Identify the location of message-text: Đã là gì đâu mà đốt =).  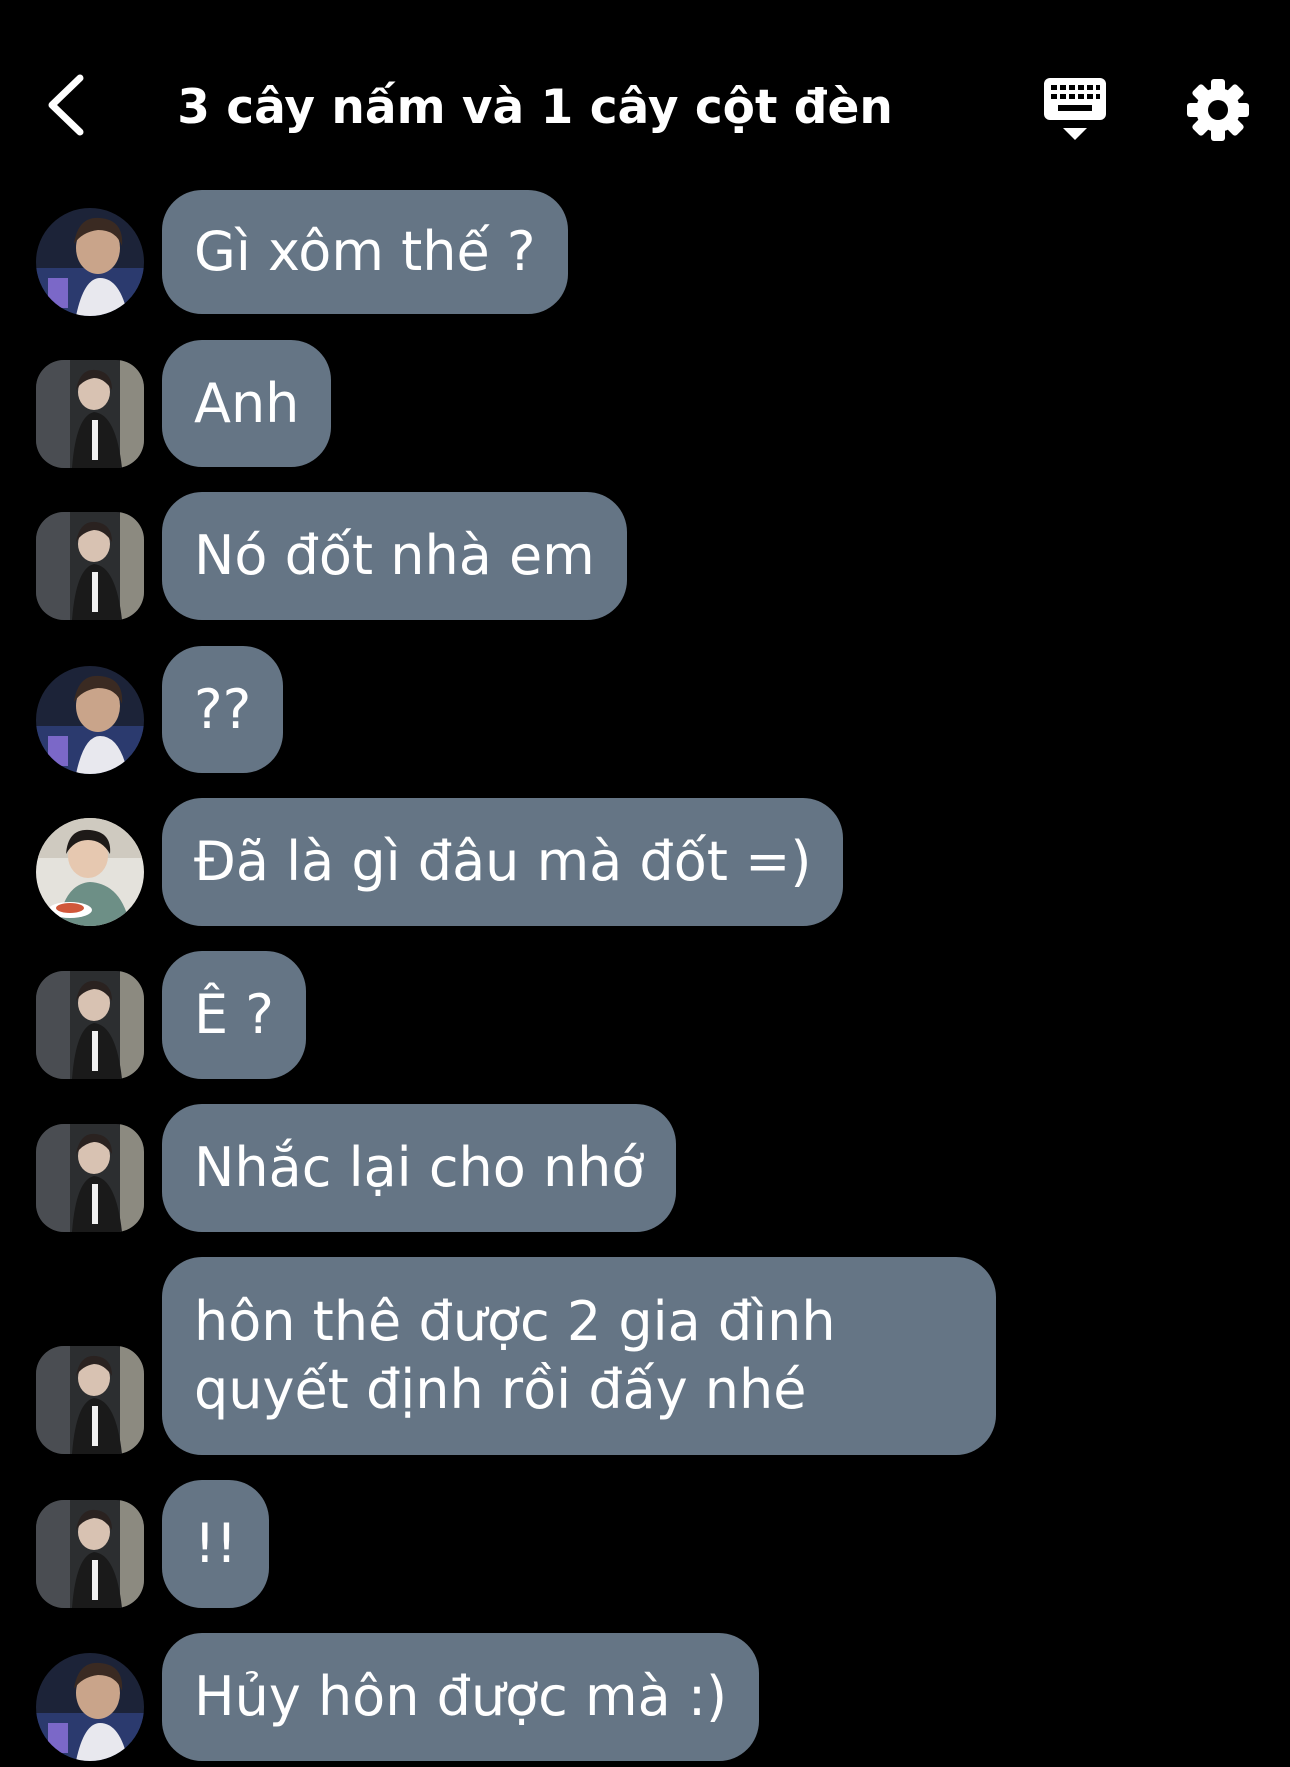
(503, 861).